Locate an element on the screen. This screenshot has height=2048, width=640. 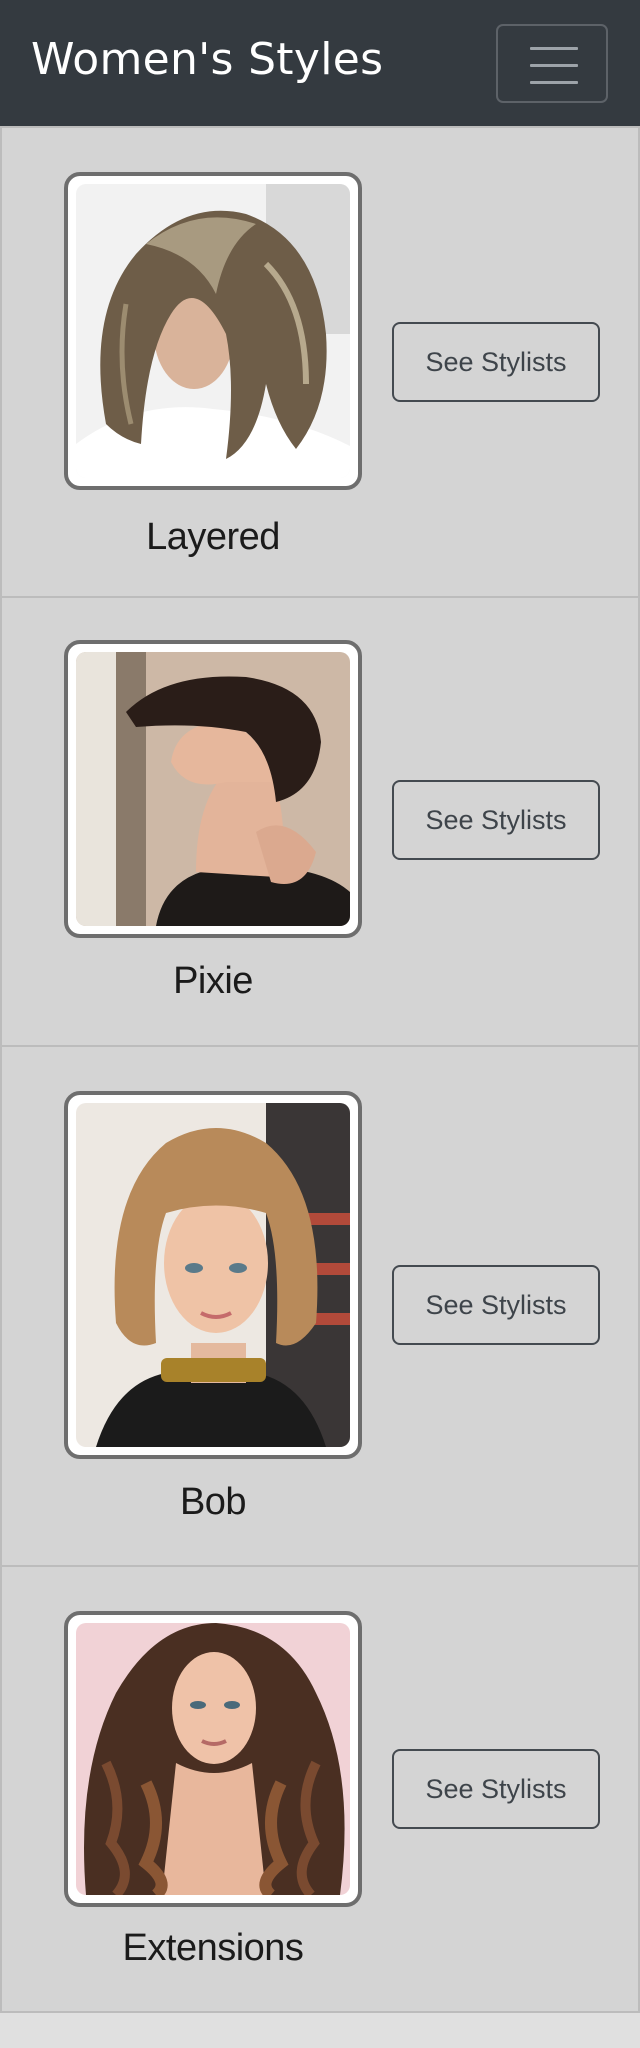
style-name: Layered is located at coordinates (213, 537).